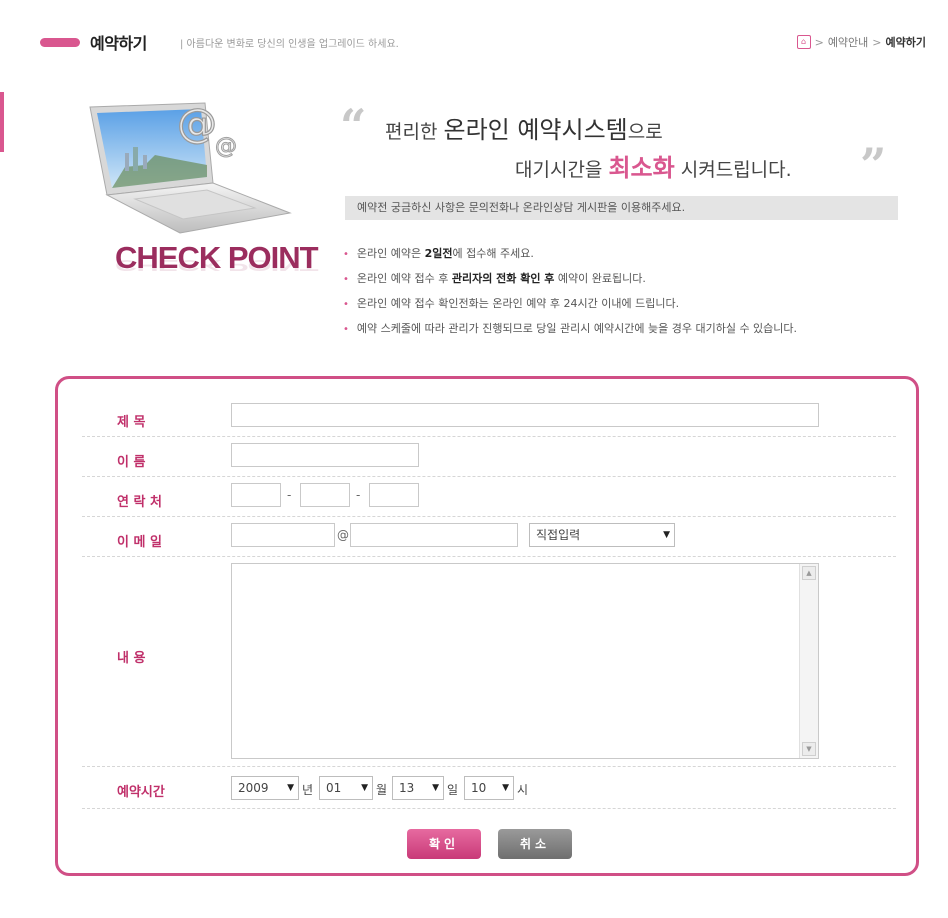 This screenshot has height=918, width=948. What do you see at coordinates (809, 573) in the screenshot?
I see `scroll-up-icon: ▲` at bounding box center [809, 573].